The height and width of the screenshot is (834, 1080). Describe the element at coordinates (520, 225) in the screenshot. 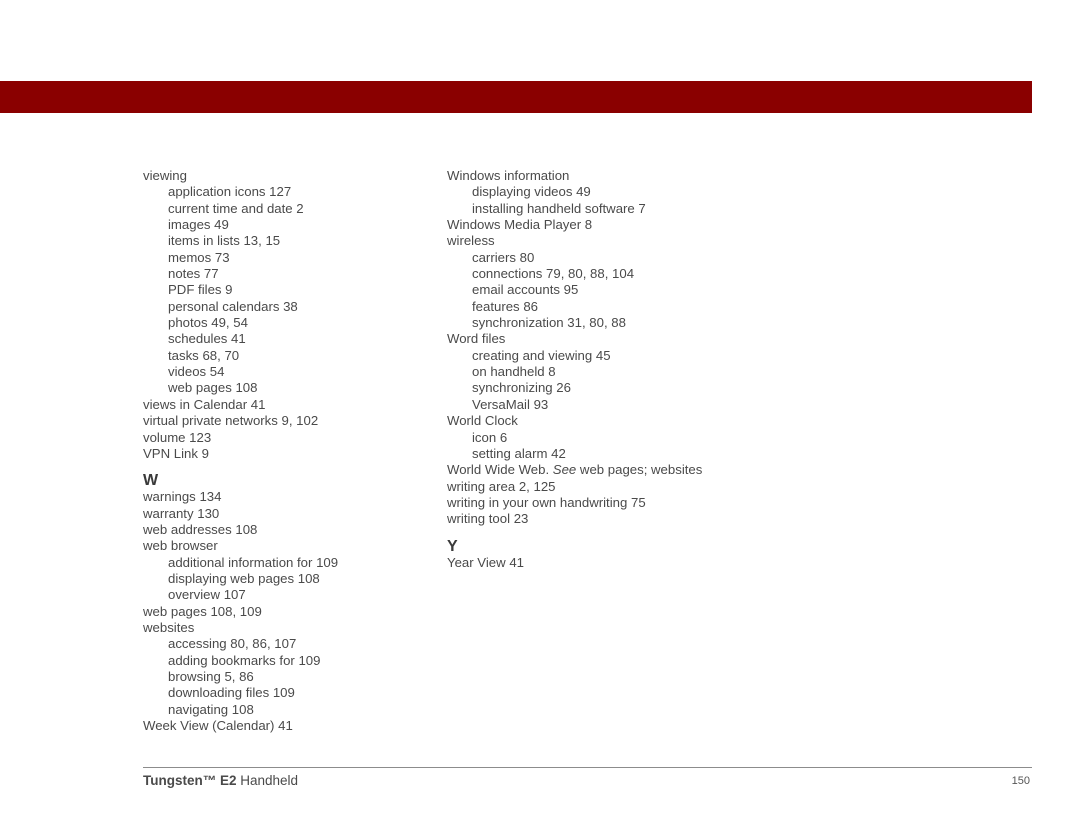

I see `index-entry: Windows Media Player 8` at that location.